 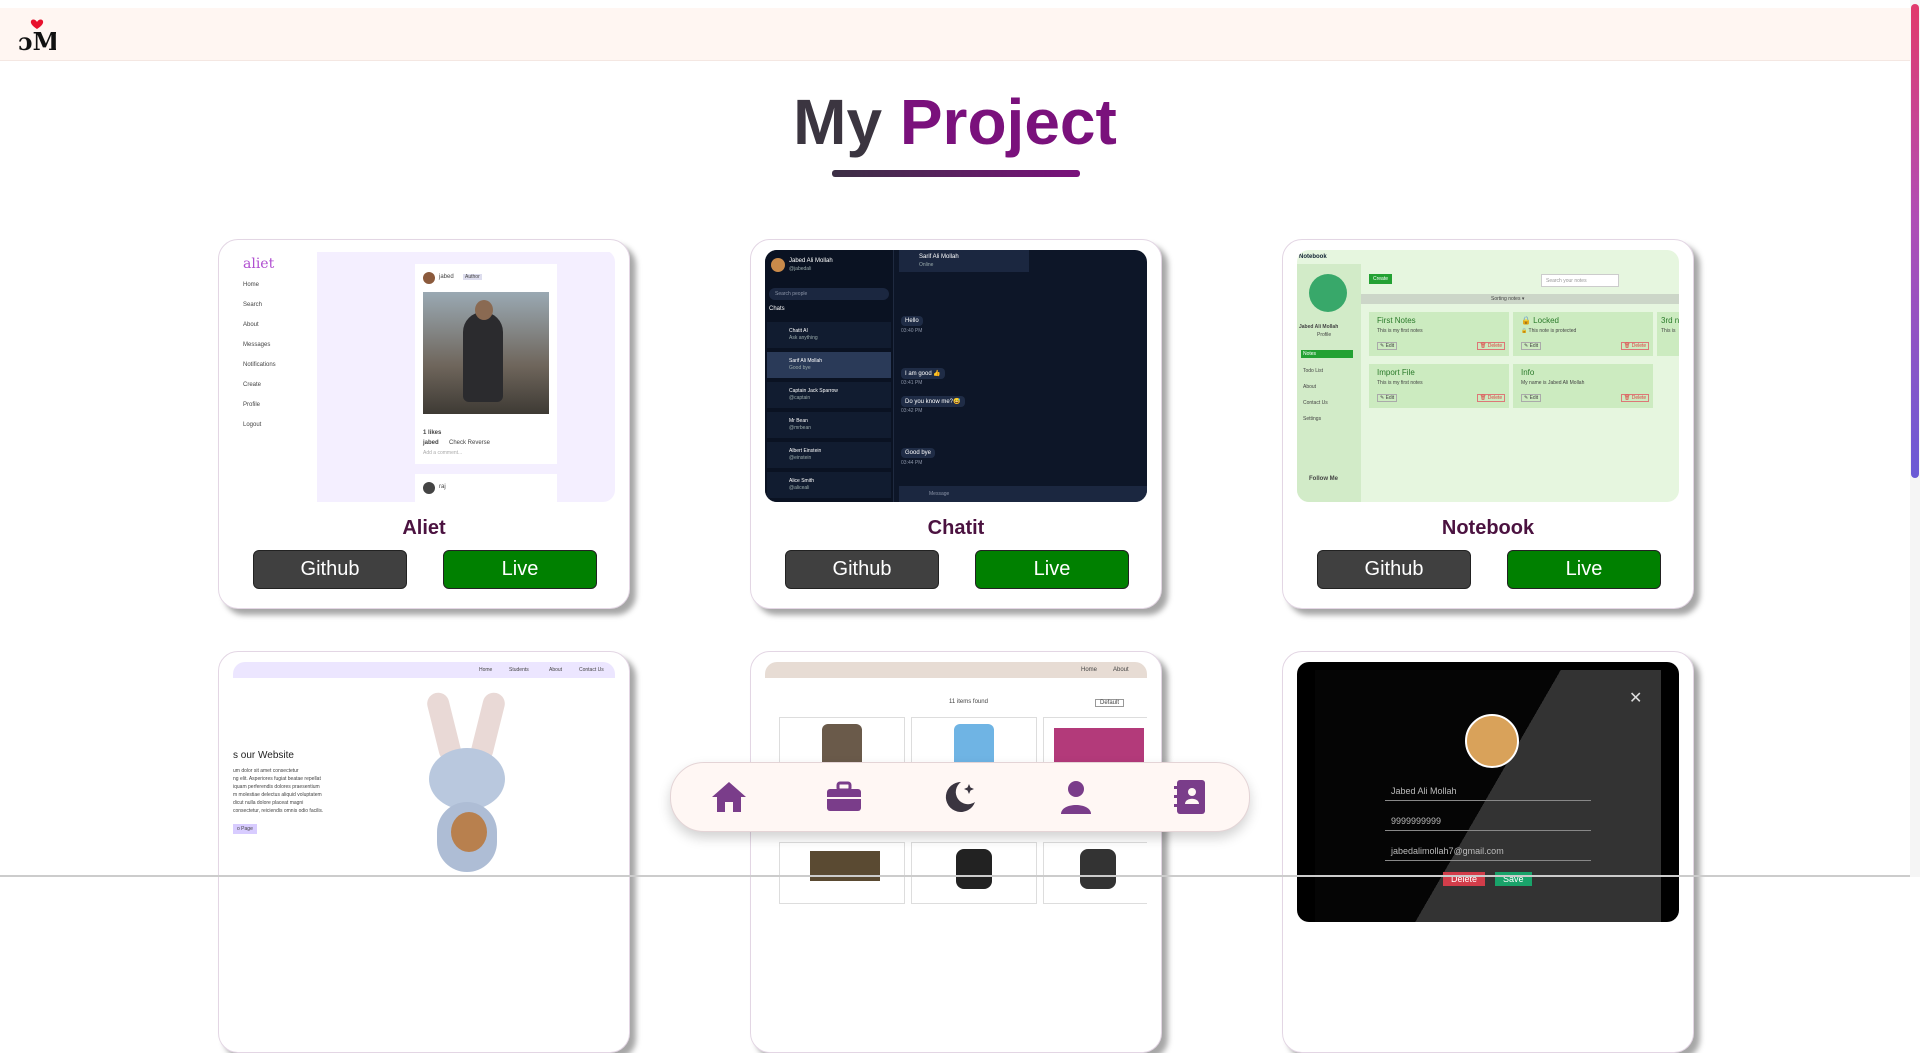 What do you see at coordinates (251, 325) in the screenshot?
I see `preview-menu-item: About` at bounding box center [251, 325].